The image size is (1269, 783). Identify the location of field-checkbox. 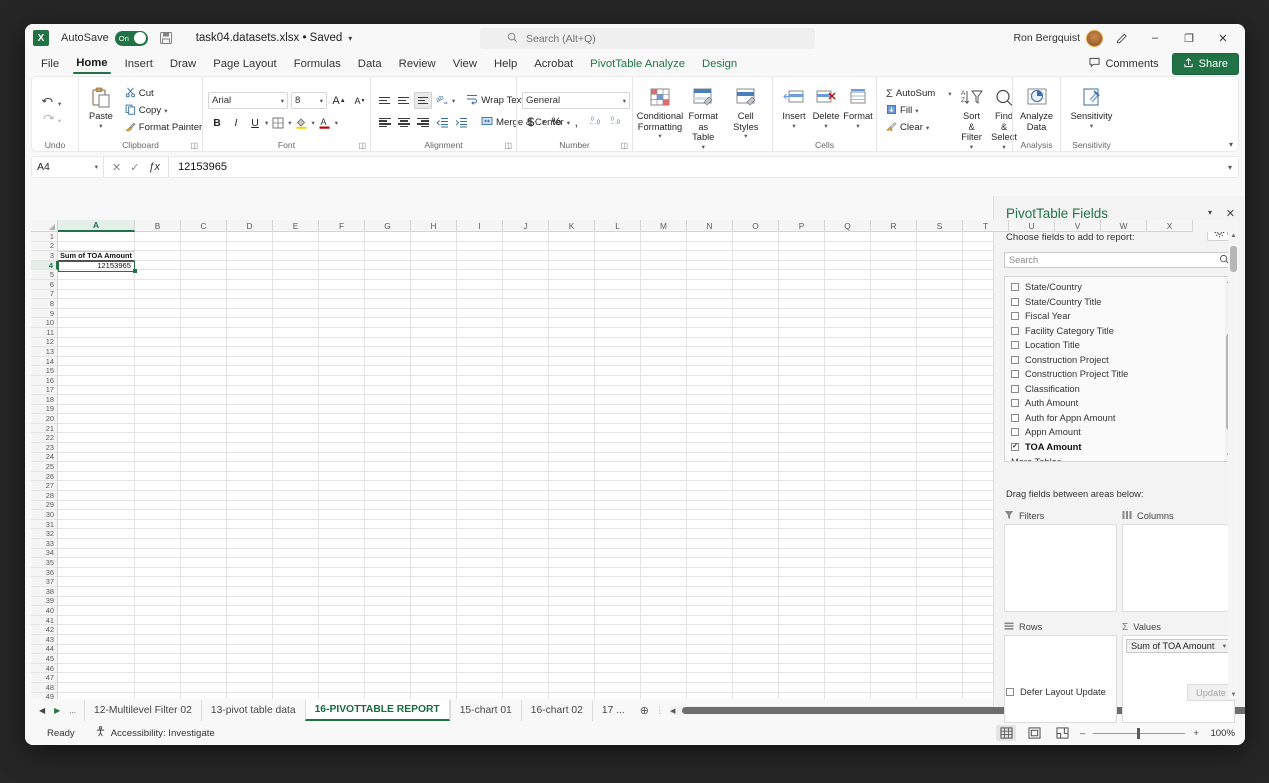
(1015, 287).